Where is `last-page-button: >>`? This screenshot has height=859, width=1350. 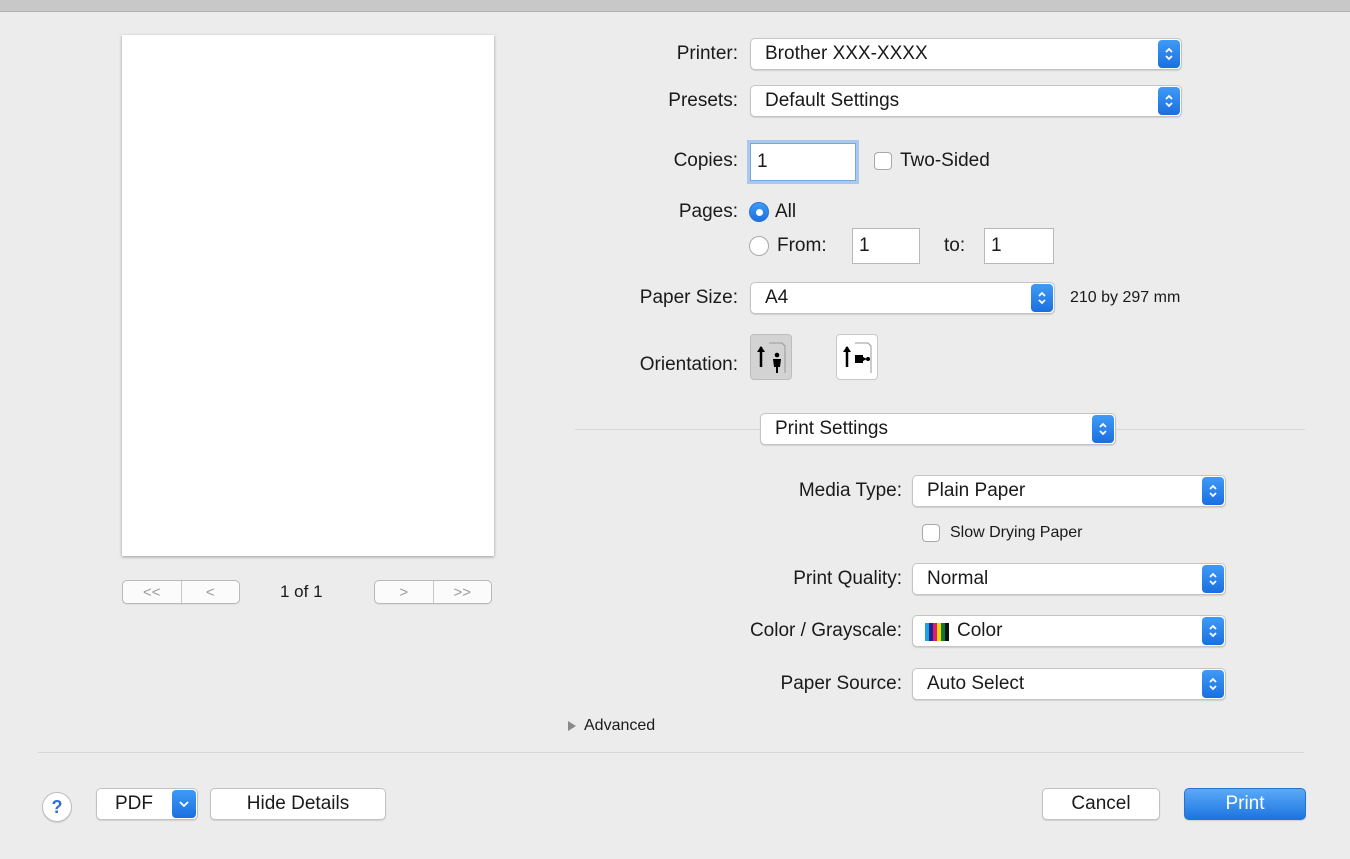
last-page-button: >> is located at coordinates (462, 592).